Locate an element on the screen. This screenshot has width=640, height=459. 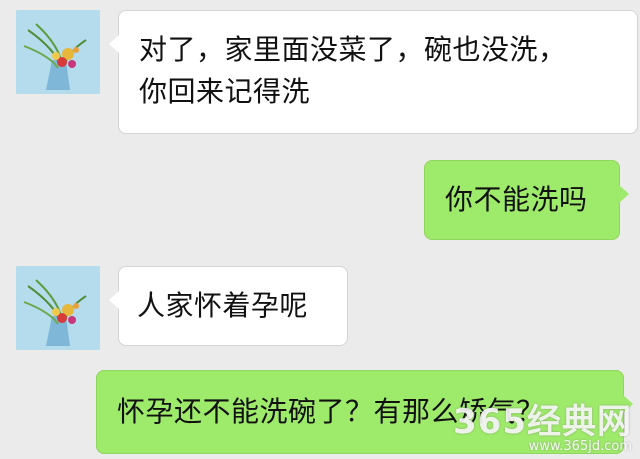
message-text-line: 对了，家里面没菜了，碗也没洗， is located at coordinates (353, 49).